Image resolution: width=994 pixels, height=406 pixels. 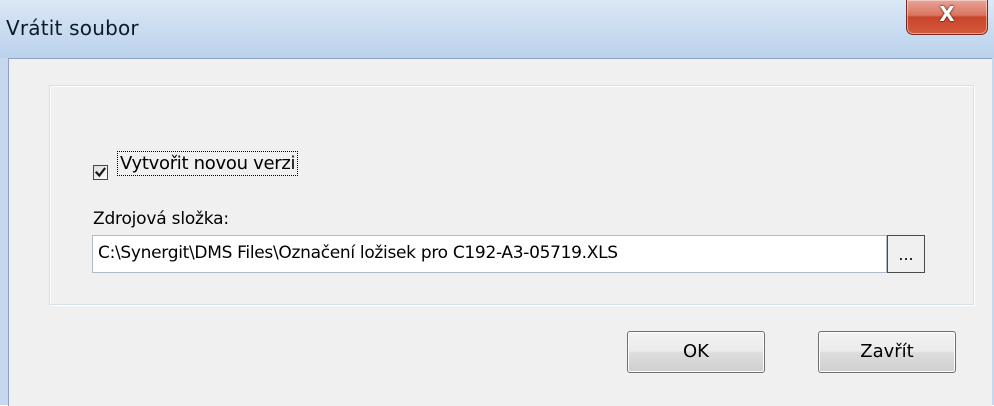 I want to click on new-version-checkbox, so click(x=100, y=172).